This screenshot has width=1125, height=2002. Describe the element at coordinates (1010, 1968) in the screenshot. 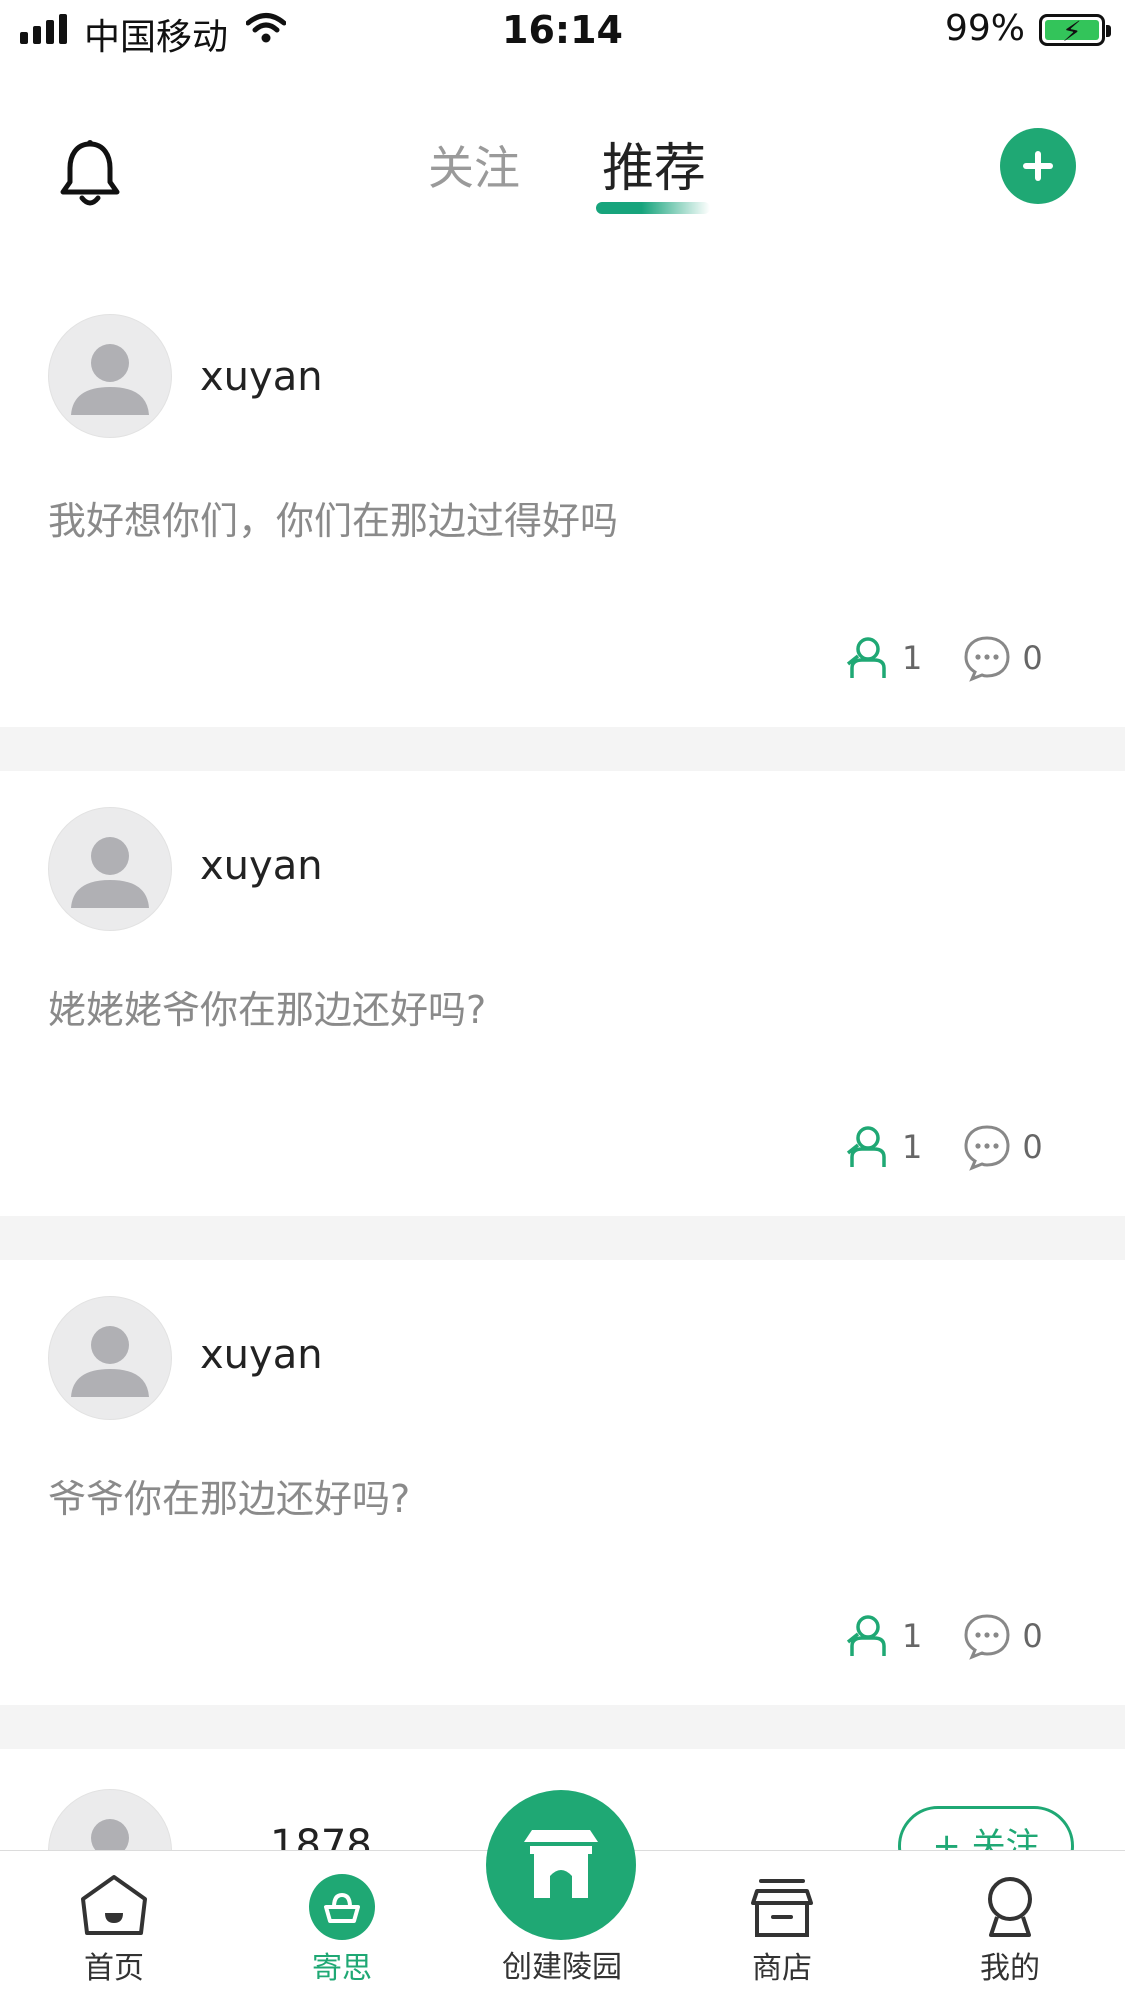

I see `tab-profile-label: 我的` at that location.